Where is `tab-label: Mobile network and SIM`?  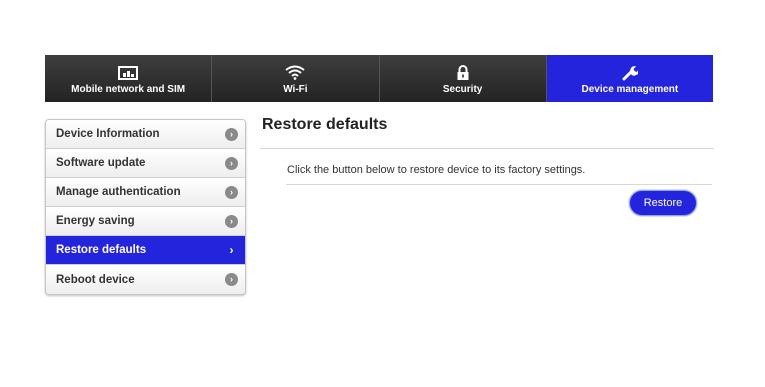
tab-label: Mobile network and SIM is located at coordinates (128, 89).